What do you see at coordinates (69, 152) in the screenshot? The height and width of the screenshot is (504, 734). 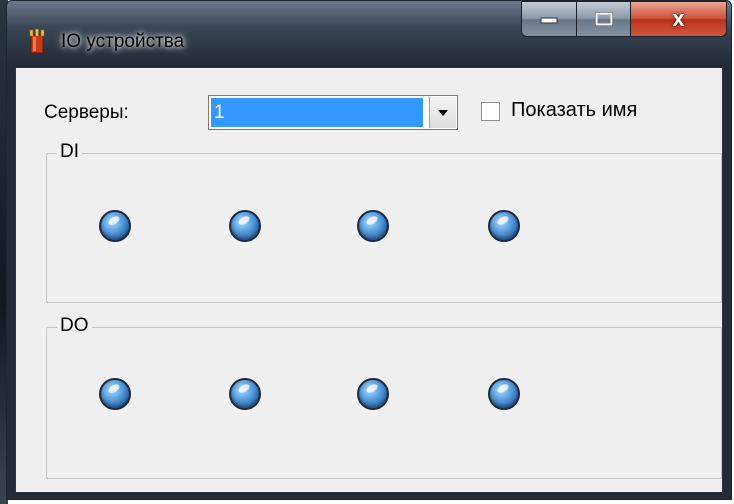 I see `di-group-legend: DI` at bounding box center [69, 152].